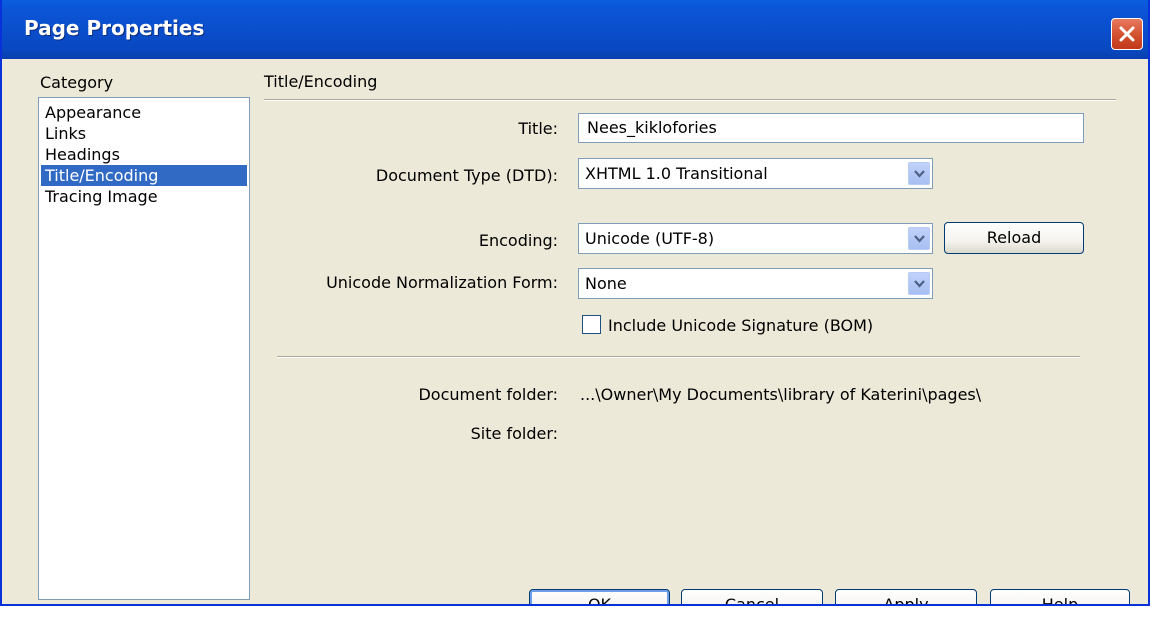  Describe the element at coordinates (77, 82) in the screenshot. I see `category-label: Category` at that location.